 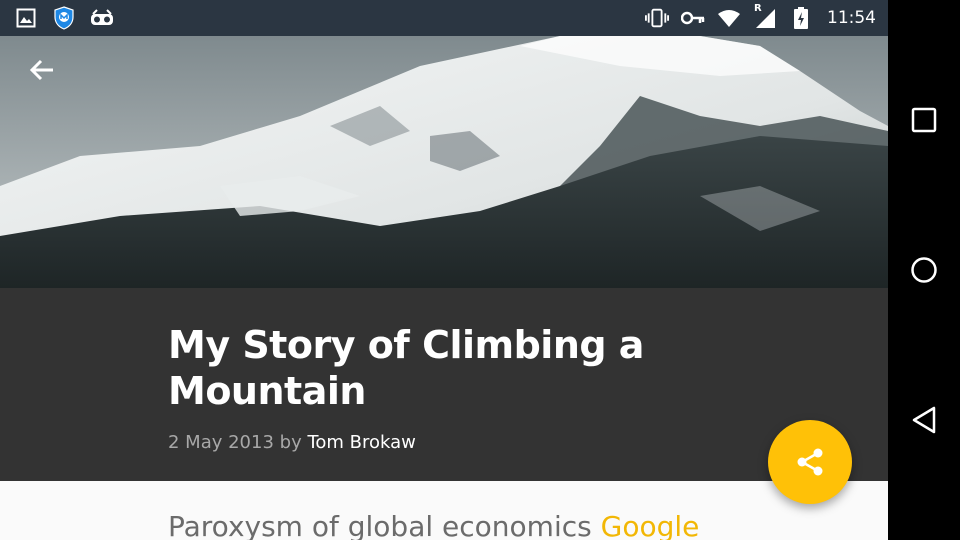 I want to click on vpn-key-icon, so click(x=693, y=18).